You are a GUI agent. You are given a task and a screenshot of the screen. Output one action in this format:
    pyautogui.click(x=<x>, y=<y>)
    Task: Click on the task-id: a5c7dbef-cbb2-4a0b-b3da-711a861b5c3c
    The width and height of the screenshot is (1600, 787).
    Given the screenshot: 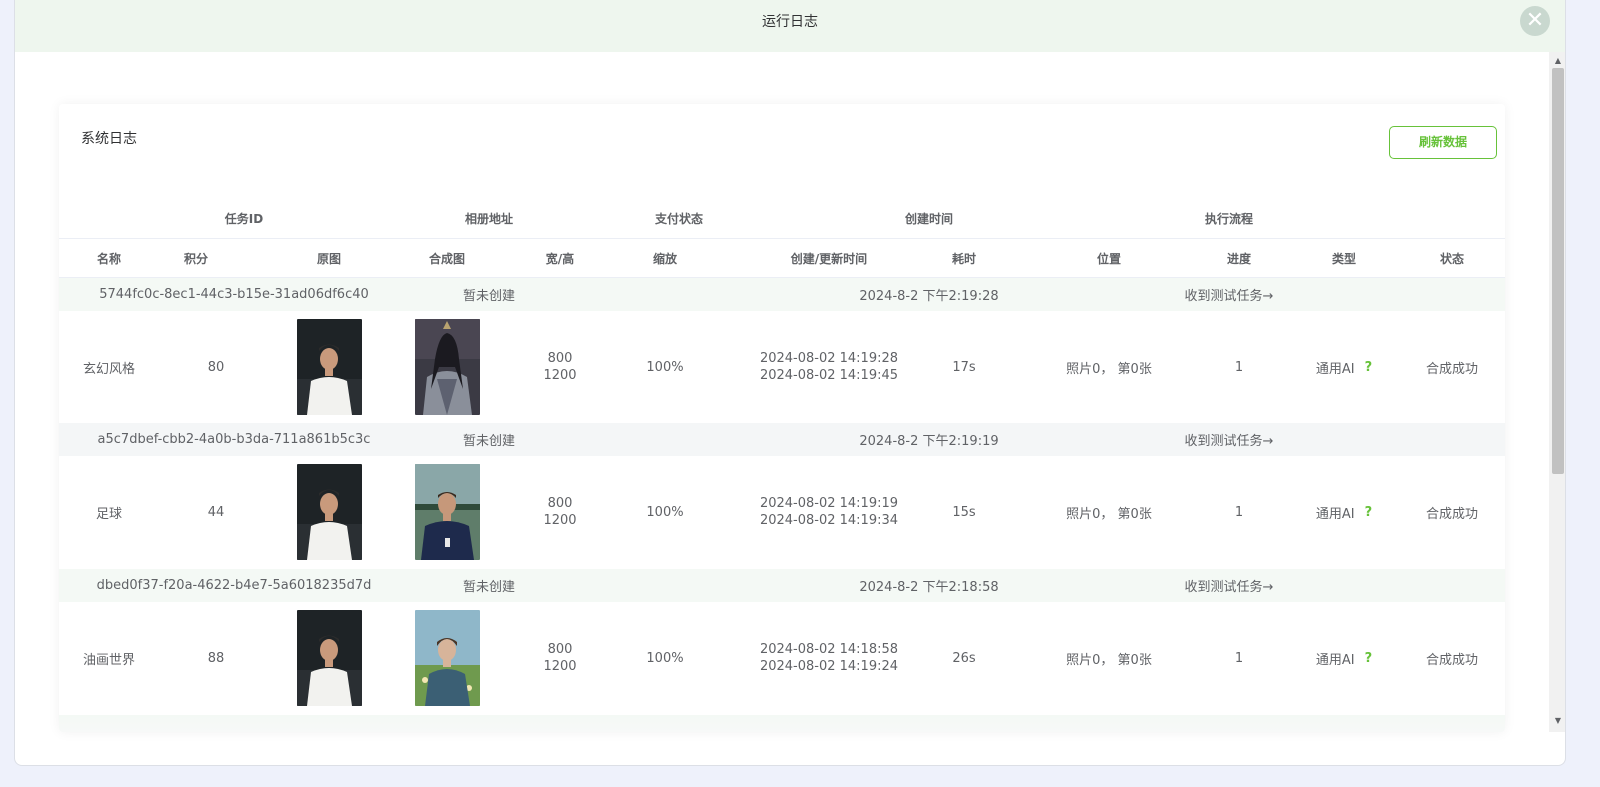 What is the action you would take?
    pyautogui.click(x=234, y=439)
    